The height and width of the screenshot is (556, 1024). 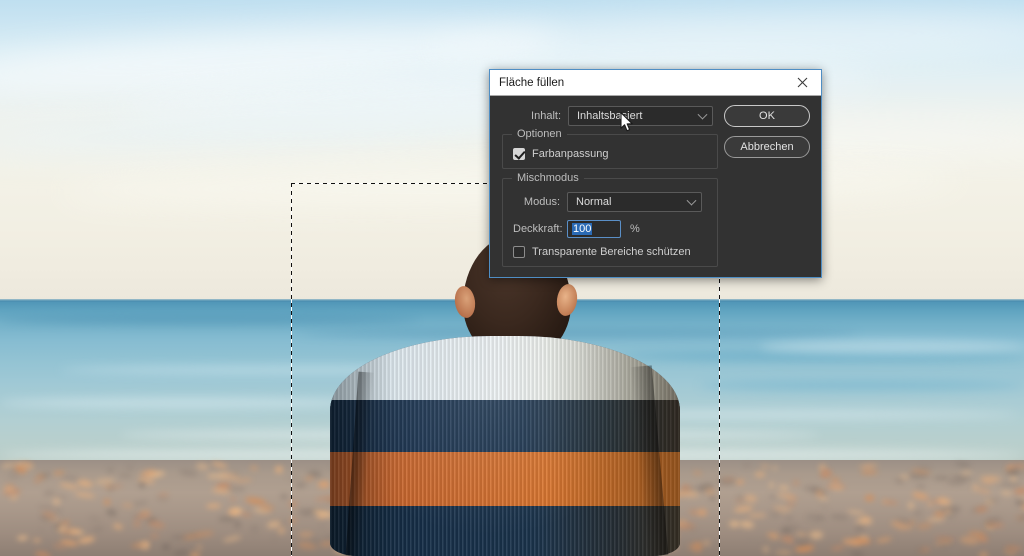 I want to click on options-group-title: Optionen, so click(x=539, y=134).